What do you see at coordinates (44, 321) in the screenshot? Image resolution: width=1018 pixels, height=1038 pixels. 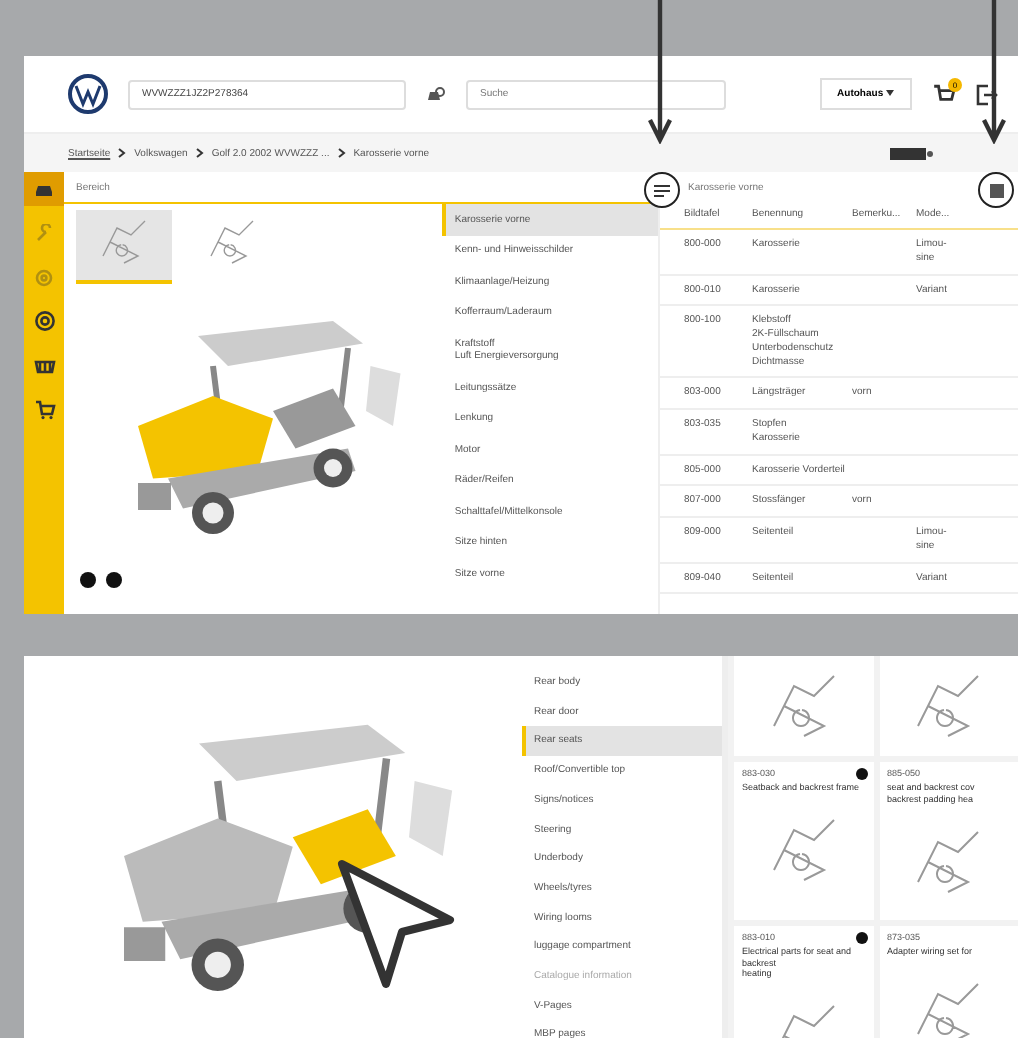 I see `tire-icon` at bounding box center [44, 321].